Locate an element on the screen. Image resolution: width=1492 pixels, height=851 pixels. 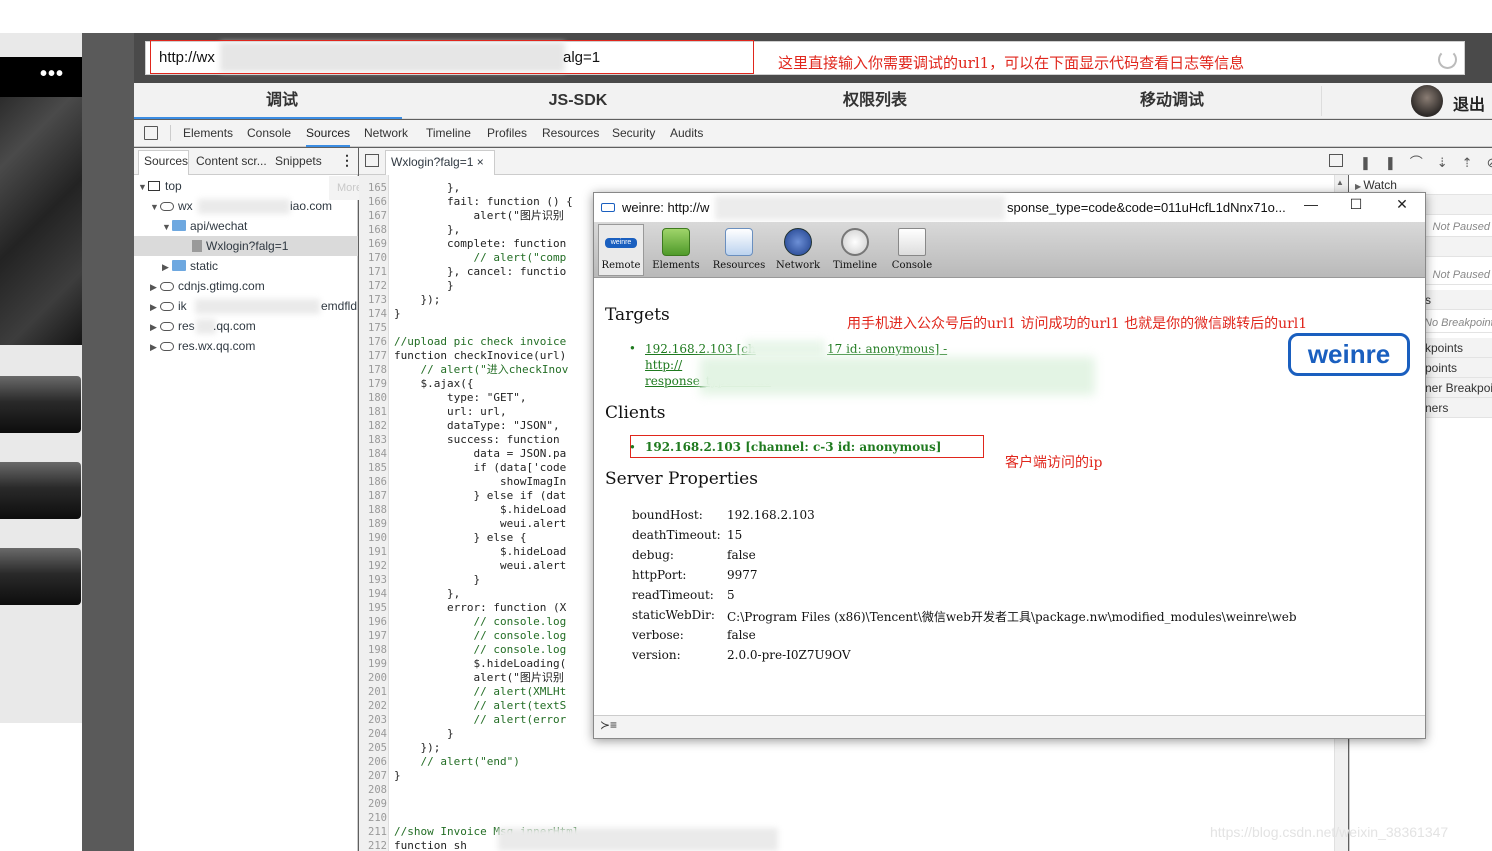
editor-file-tab: Wxlogin?falg=1 × is located at coordinates (440, 162).